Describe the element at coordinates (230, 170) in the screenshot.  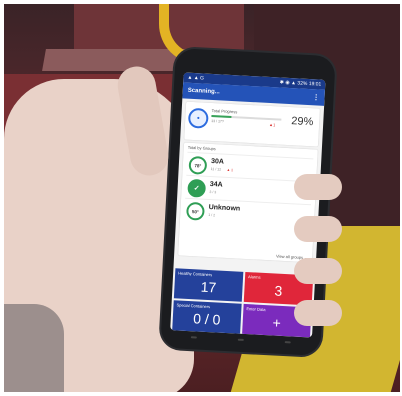
I see `group-alert: ▲ 1` at that location.